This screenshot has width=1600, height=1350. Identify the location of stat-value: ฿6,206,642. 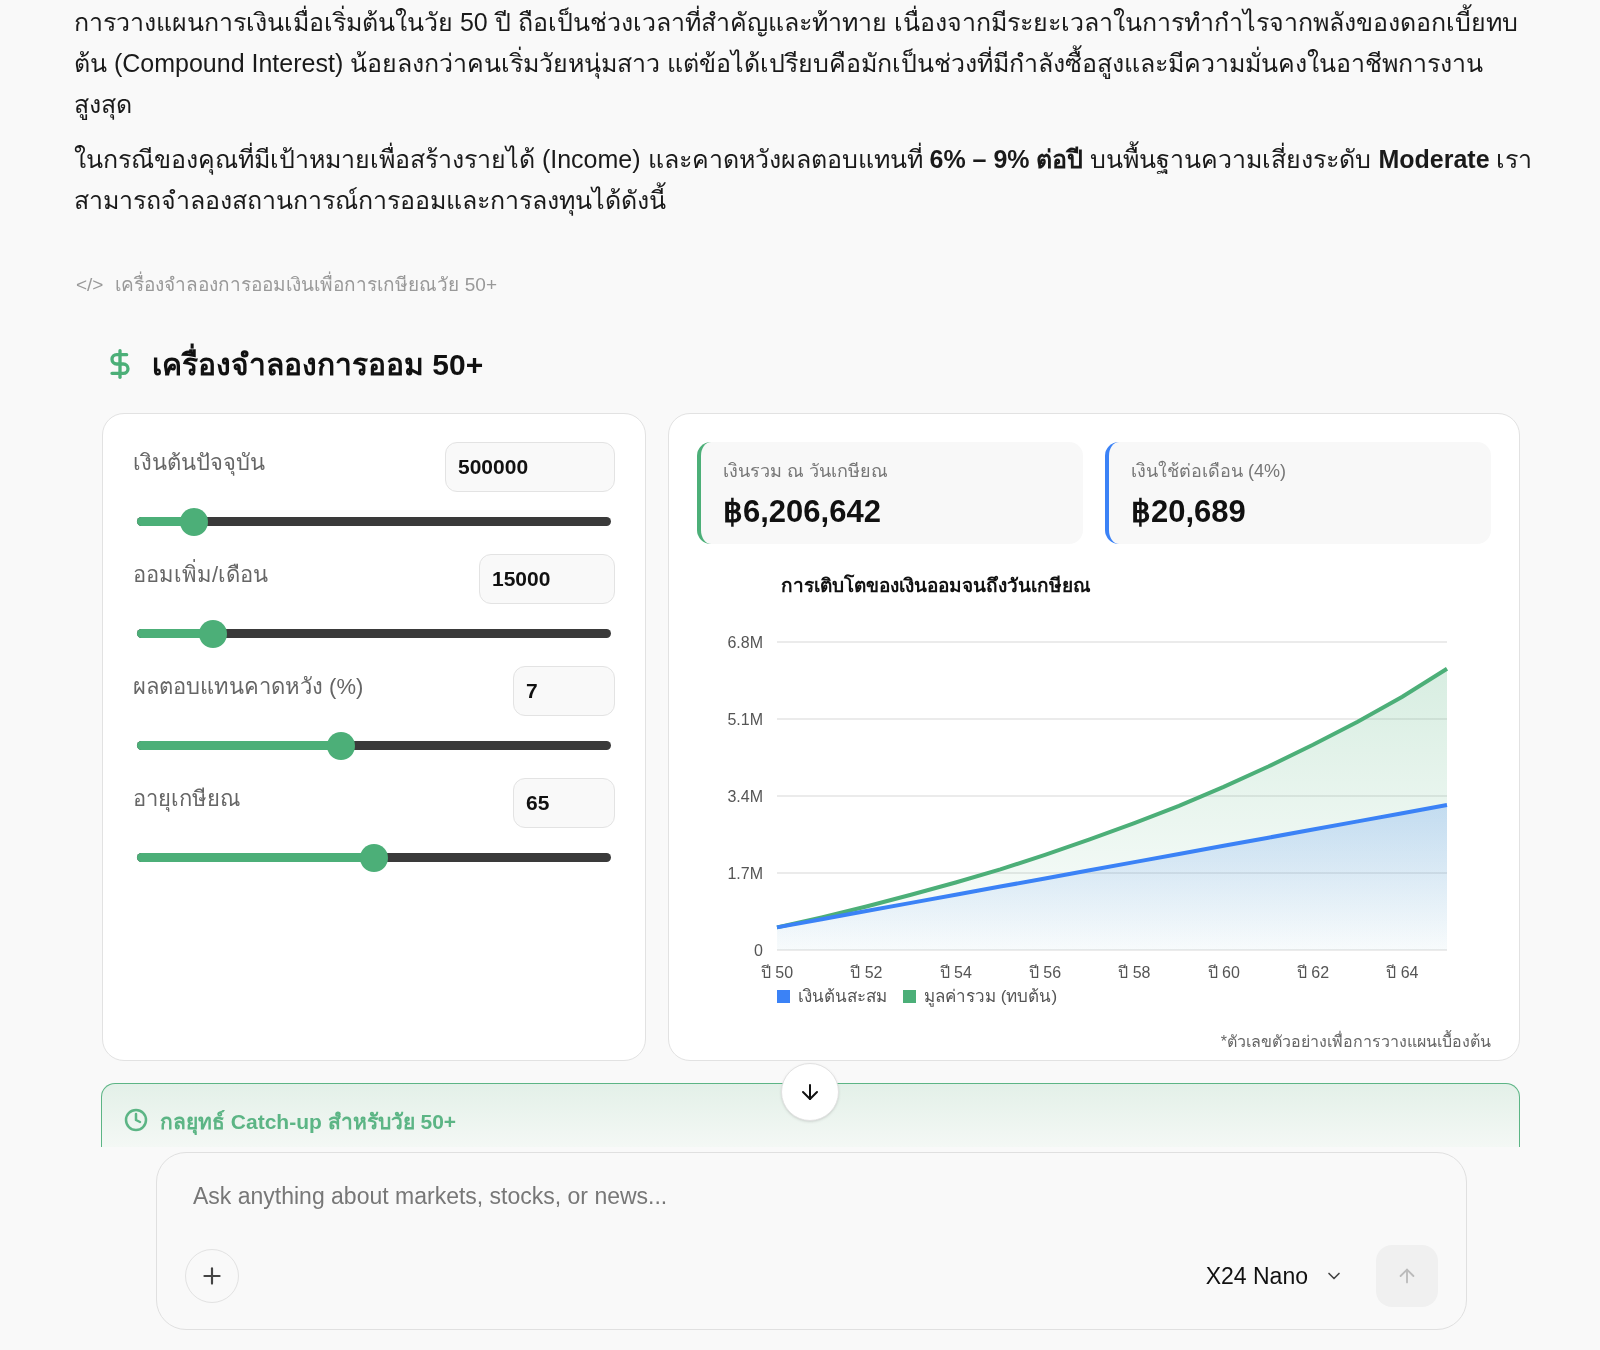
(802, 511).